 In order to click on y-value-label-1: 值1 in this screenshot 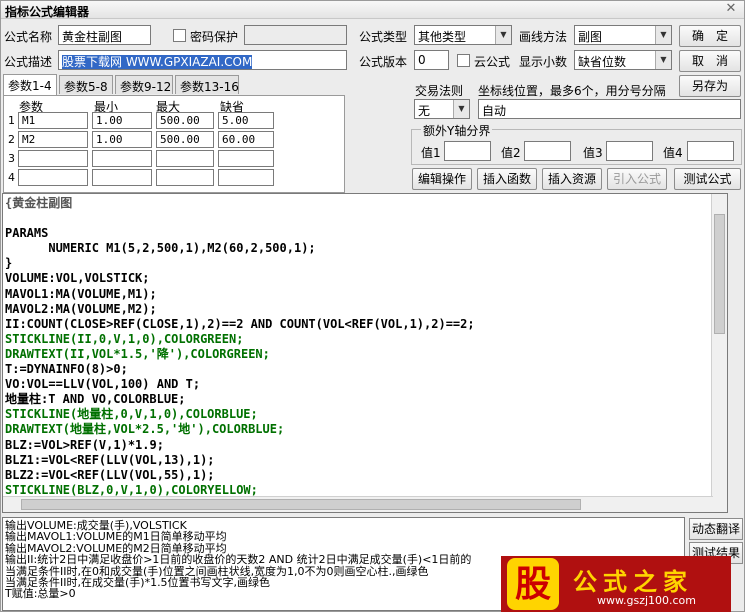, I will do `click(431, 153)`.